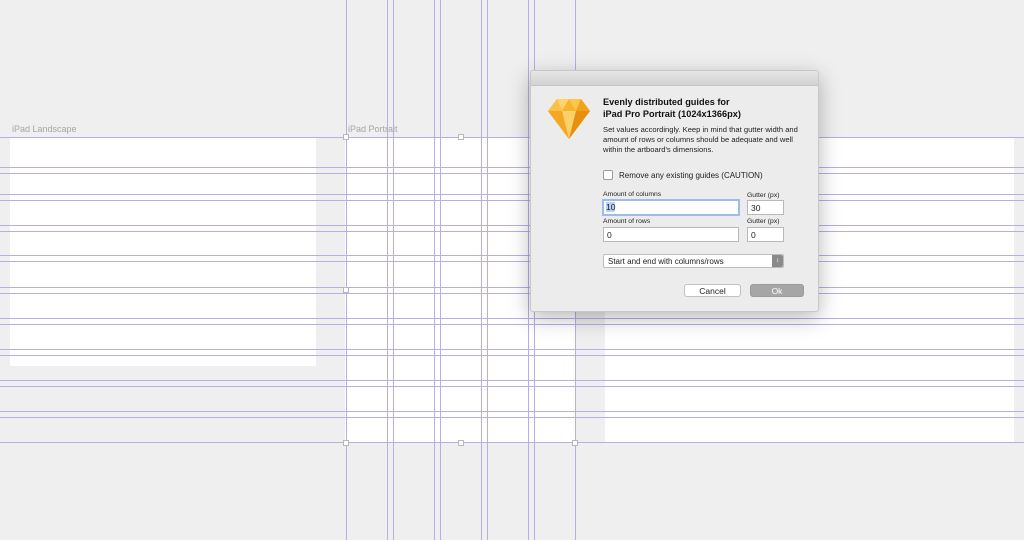 The width and height of the screenshot is (1024, 540). I want to click on sketch-diamond-icon, so click(569, 119).